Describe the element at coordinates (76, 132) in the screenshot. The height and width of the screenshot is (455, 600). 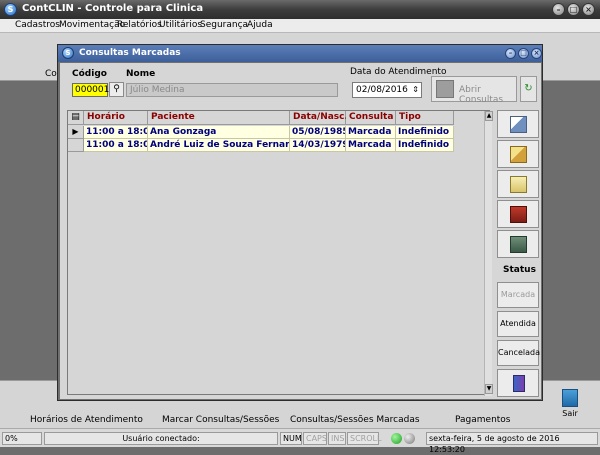
I see `current-row-arrow-icon: ▶` at that location.